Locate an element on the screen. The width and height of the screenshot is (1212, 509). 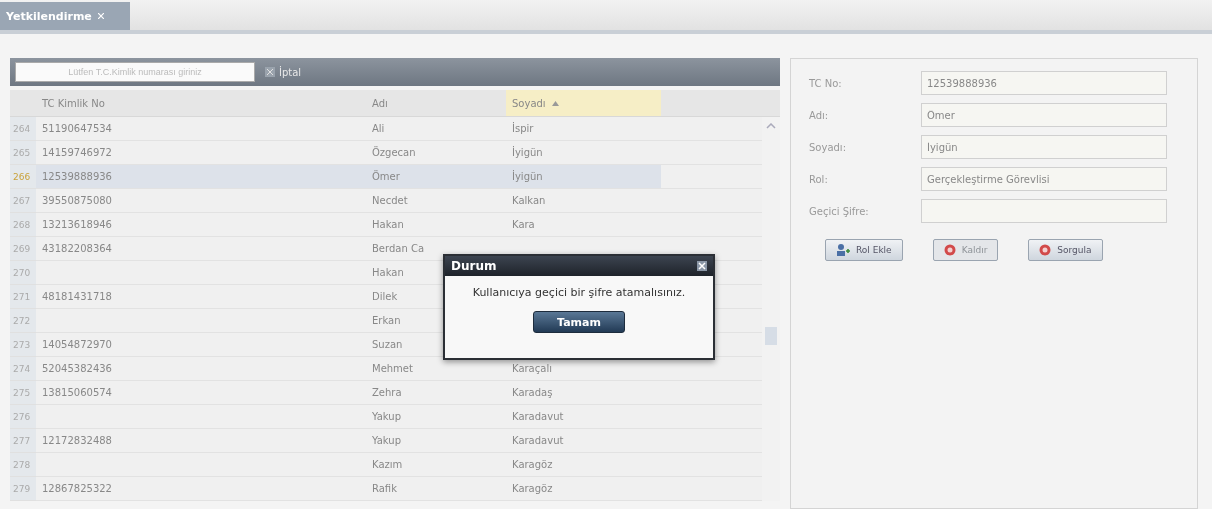
dialog-title: Durum is located at coordinates (474, 266).